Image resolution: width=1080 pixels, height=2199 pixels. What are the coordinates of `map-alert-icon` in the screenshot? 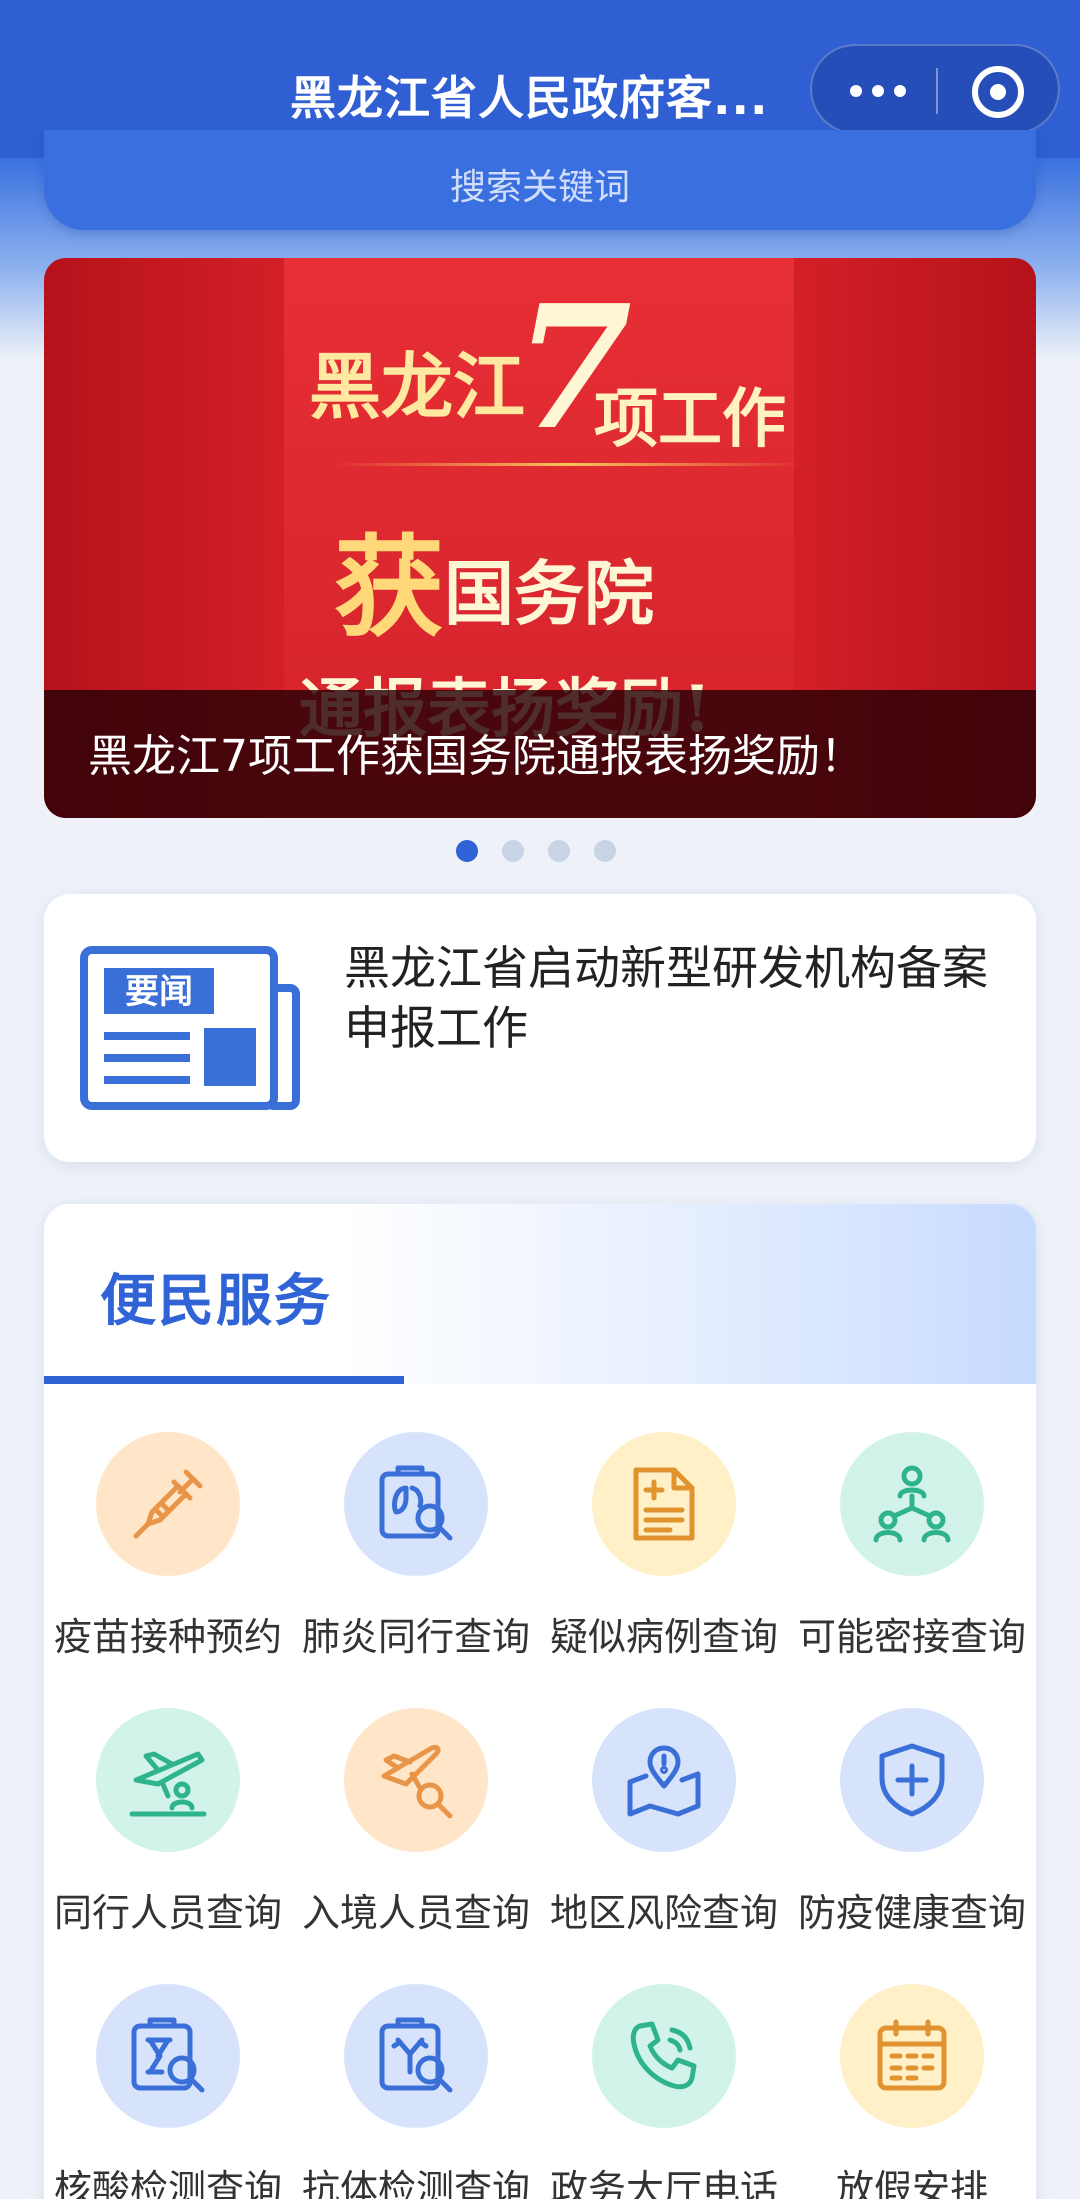 It's located at (664, 1781).